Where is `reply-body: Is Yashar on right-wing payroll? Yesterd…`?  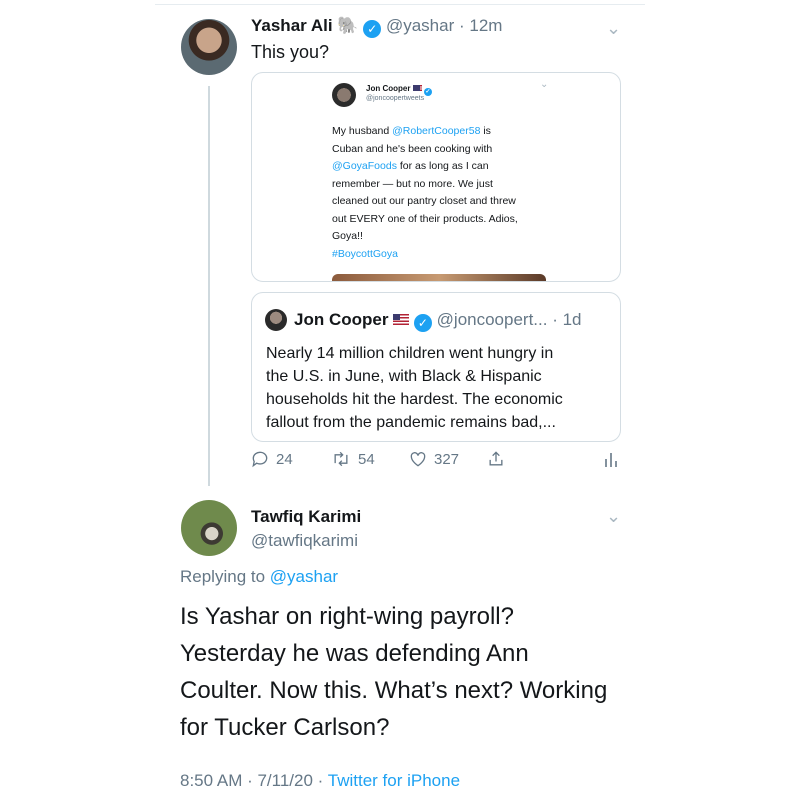
reply-body: Is Yashar on right-wing payroll? Yesterd… is located at coordinates (393, 672).